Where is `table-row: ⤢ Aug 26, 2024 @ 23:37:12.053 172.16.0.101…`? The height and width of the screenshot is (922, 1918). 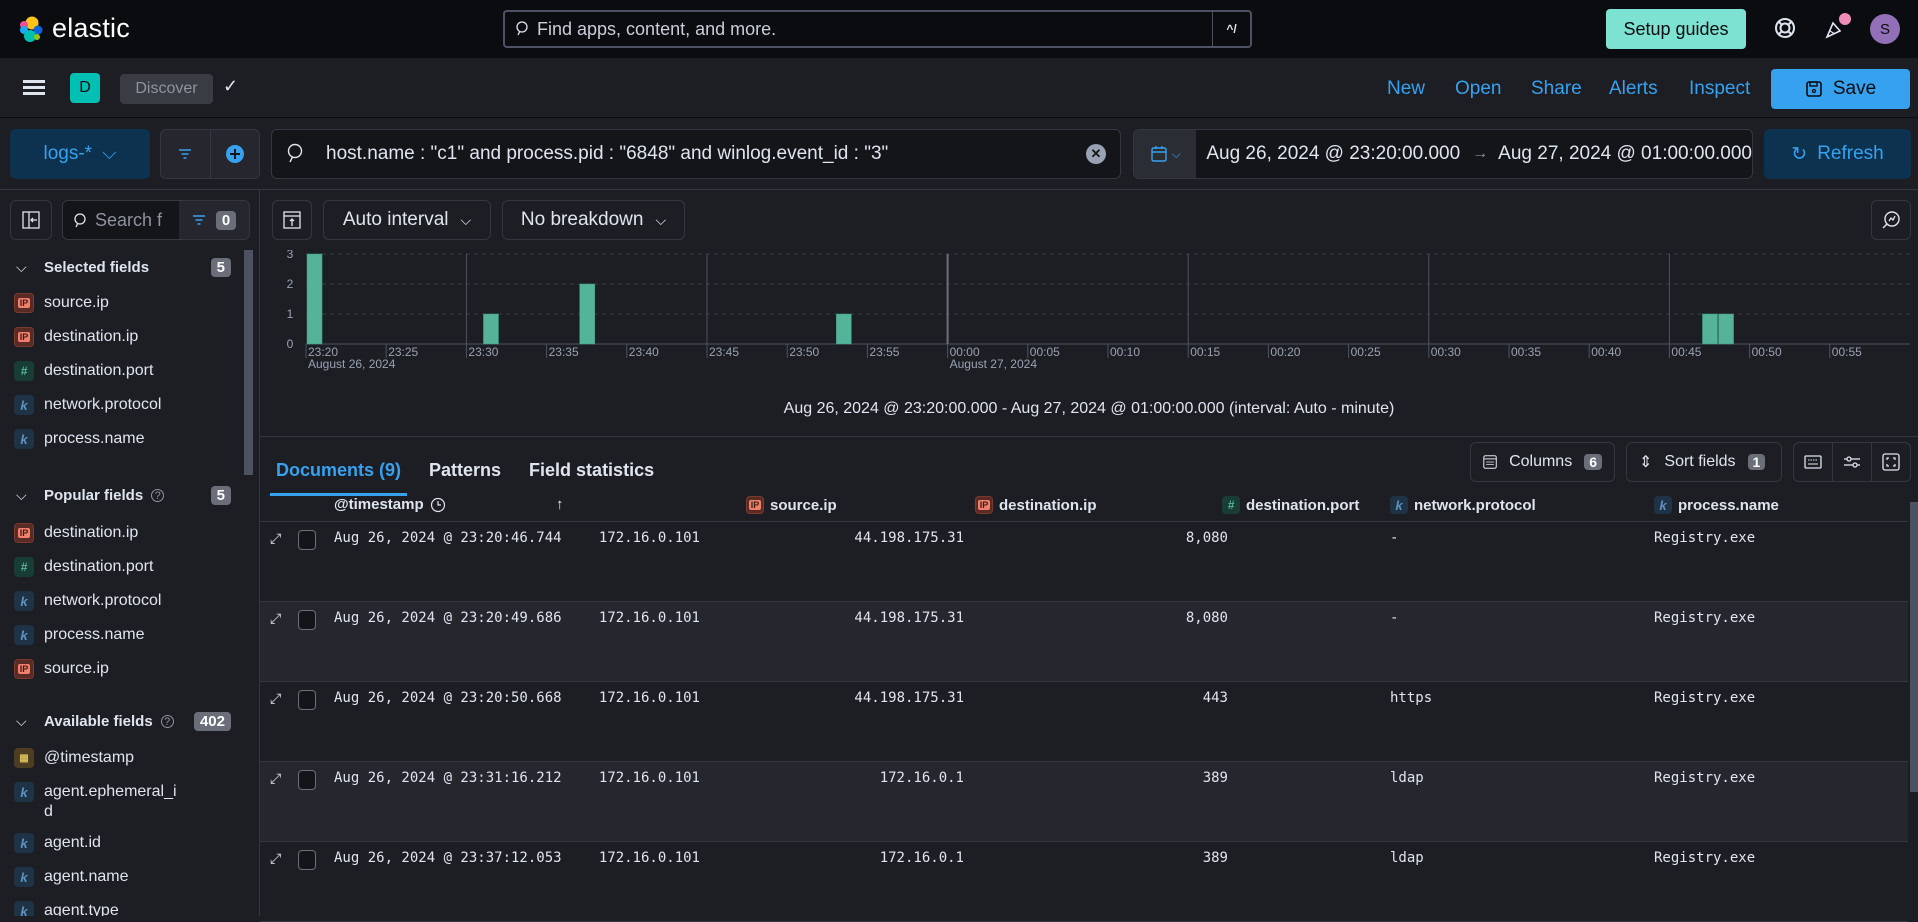 table-row: ⤢ Aug 26, 2024 @ 23:37:12.053 172.16.0.101… is located at coordinates (1084, 882).